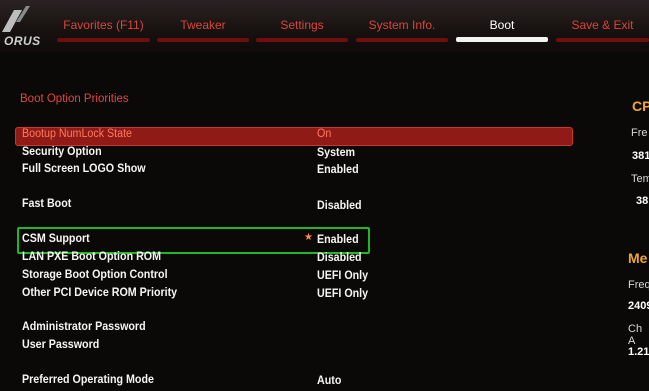  Describe the element at coordinates (56, 239) in the screenshot. I see `option-csm-support: CSM Support` at that location.